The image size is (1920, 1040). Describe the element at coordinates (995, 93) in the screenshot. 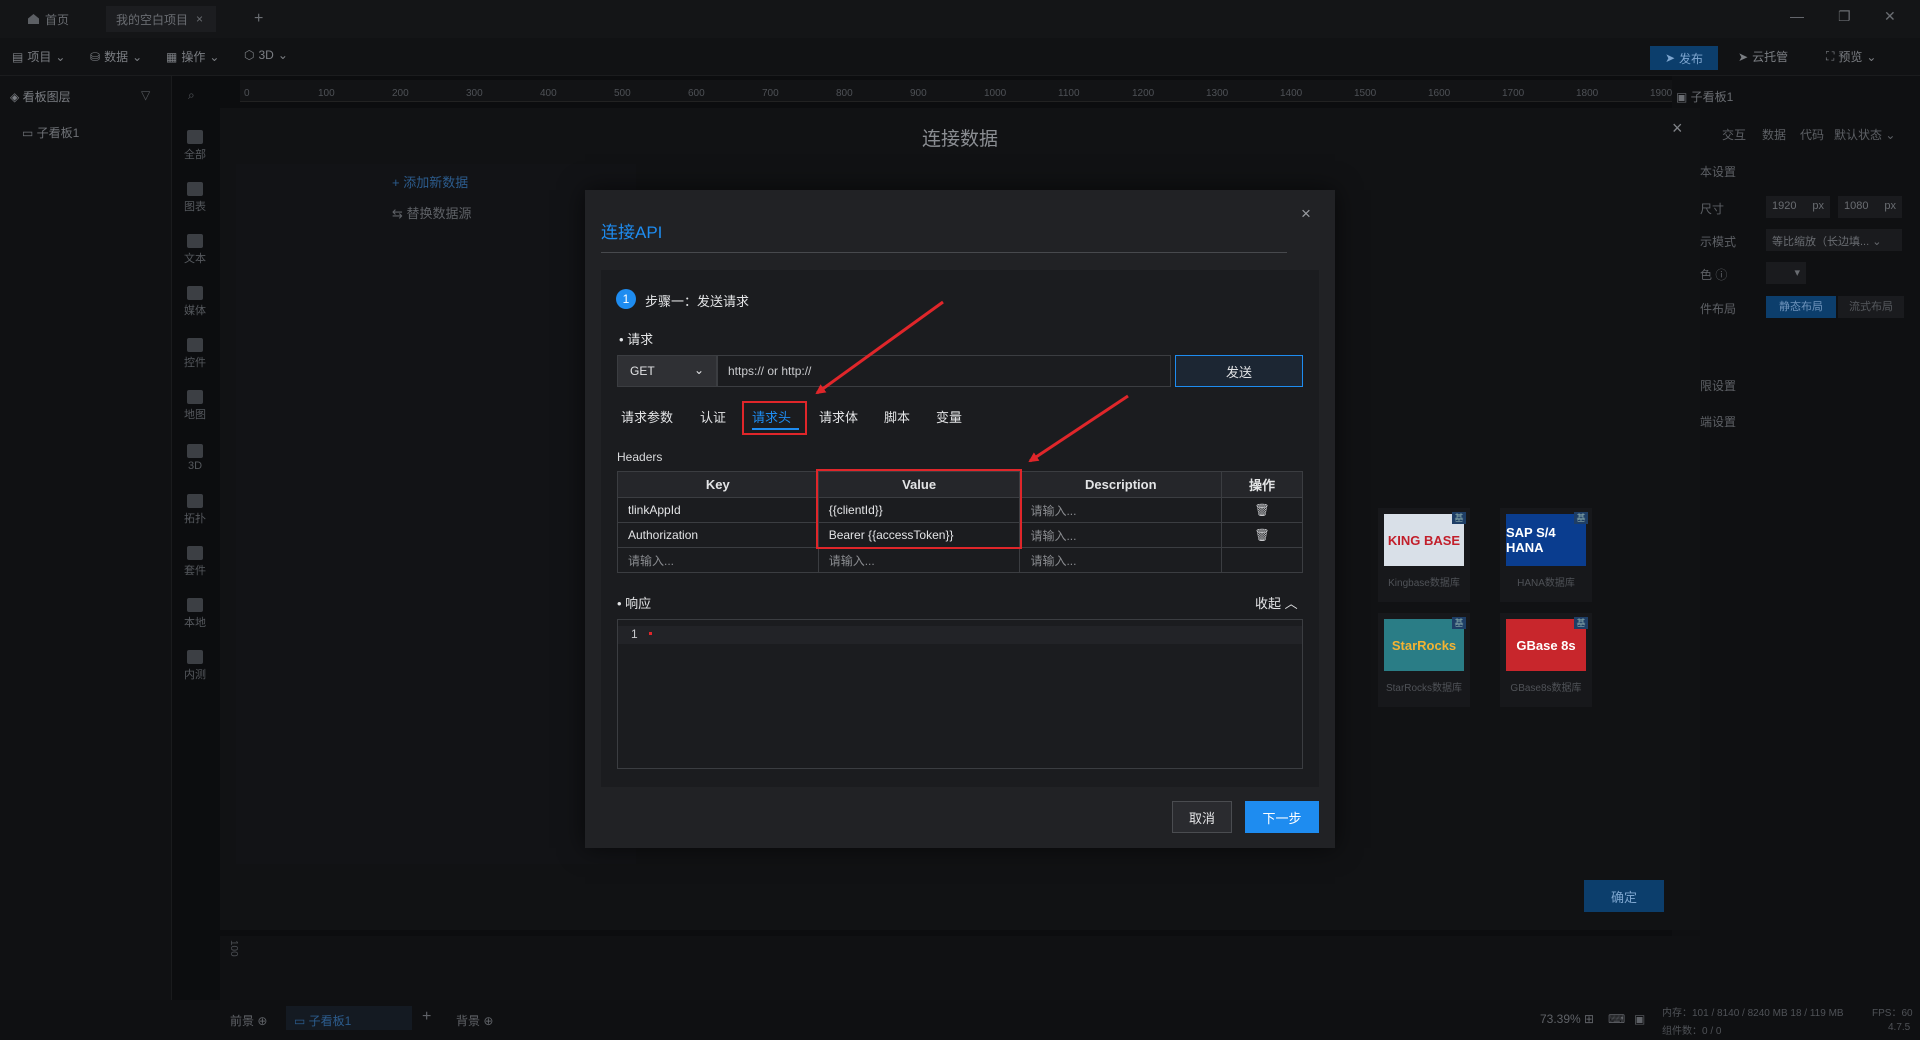

I see `ruler-tick: 1000` at that location.